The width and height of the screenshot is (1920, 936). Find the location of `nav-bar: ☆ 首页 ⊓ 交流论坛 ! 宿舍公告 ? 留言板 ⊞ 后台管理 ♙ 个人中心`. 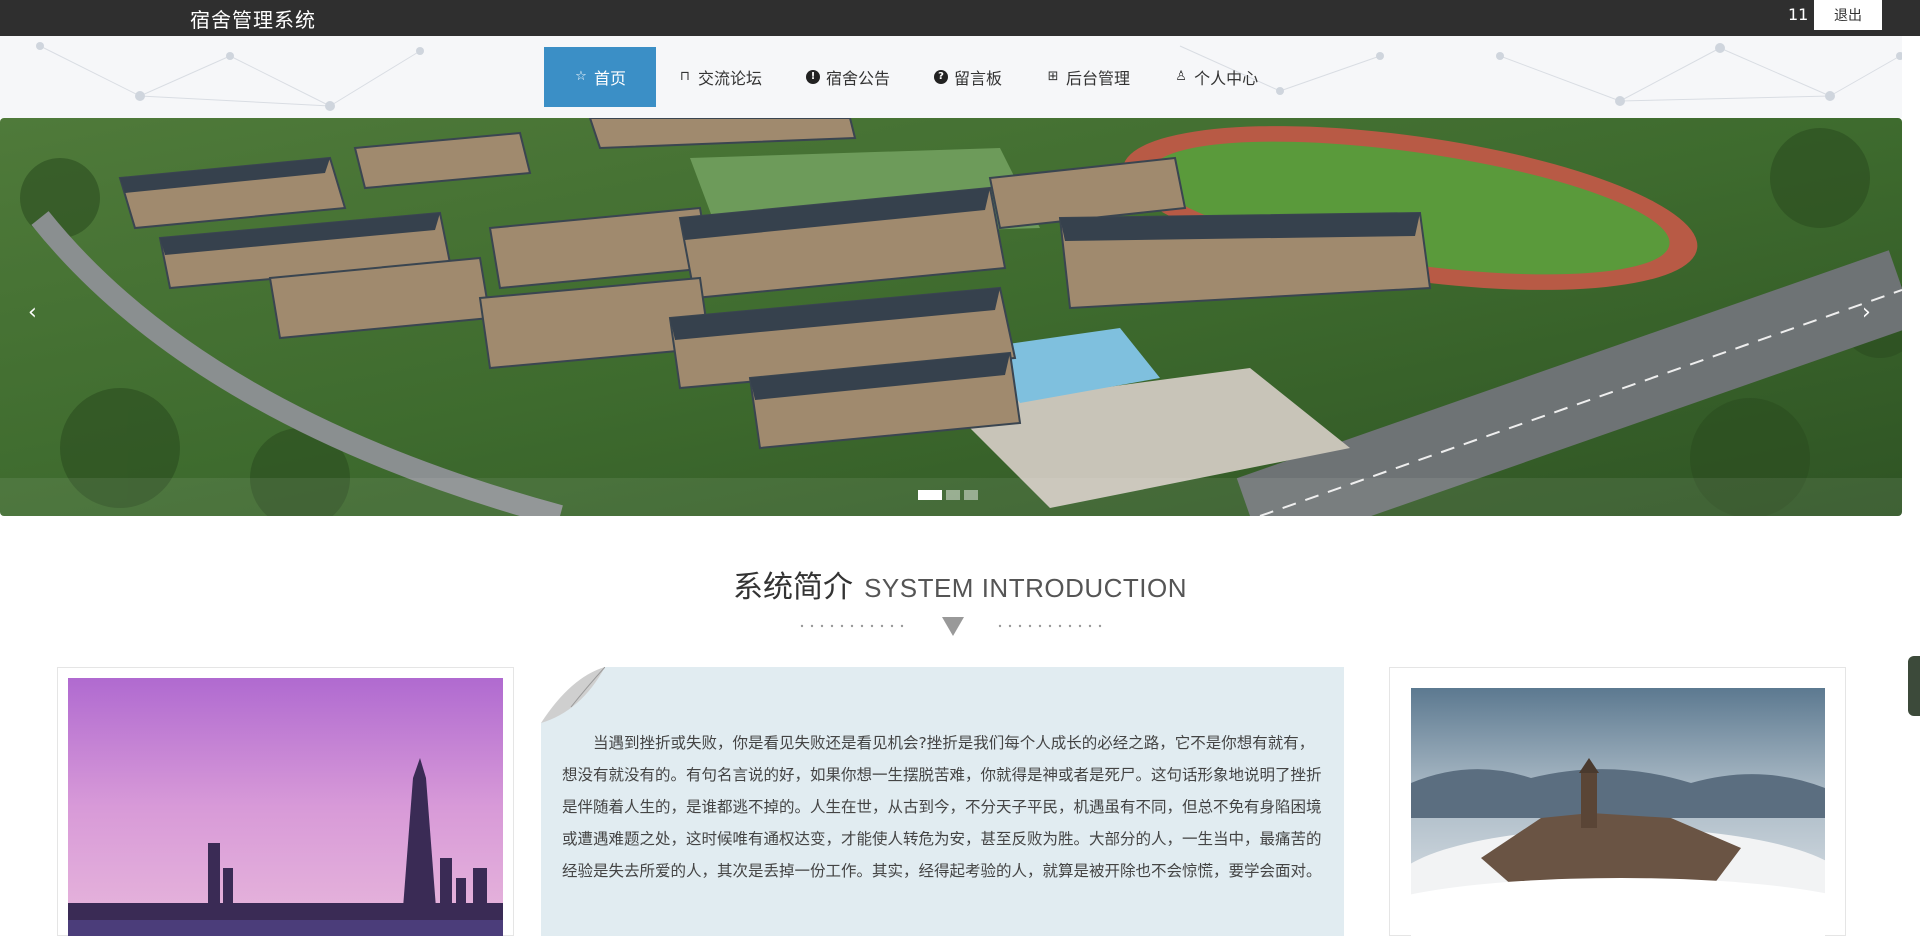

nav-bar: ☆ 首页 ⊓ 交流论坛 ! 宿舍公告 ? 留言板 ⊞ 后台管理 ♙ 个人中心 is located at coordinates (951, 77).